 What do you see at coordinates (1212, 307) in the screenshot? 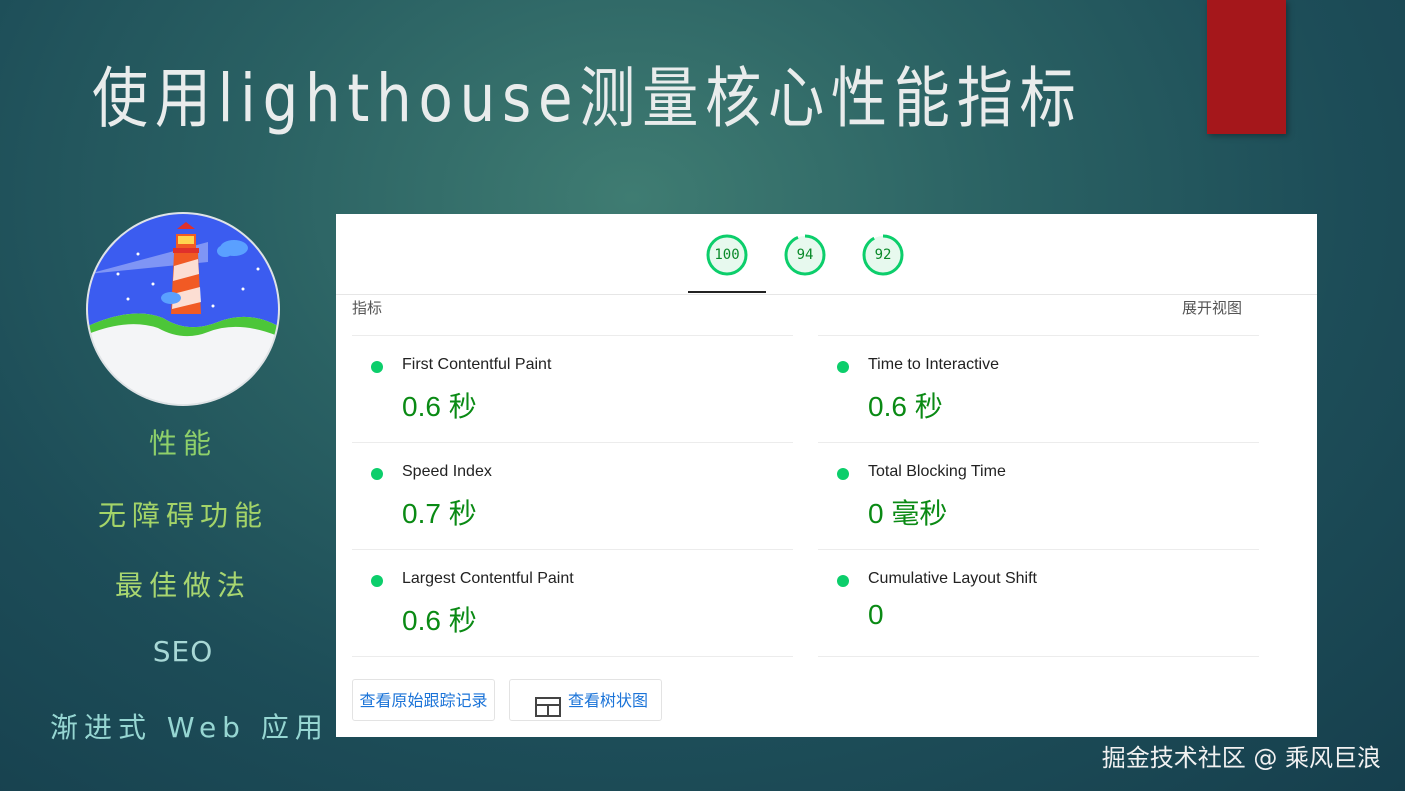
I see `expand-view-toggle: 展开视图` at bounding box center [1212, 307].